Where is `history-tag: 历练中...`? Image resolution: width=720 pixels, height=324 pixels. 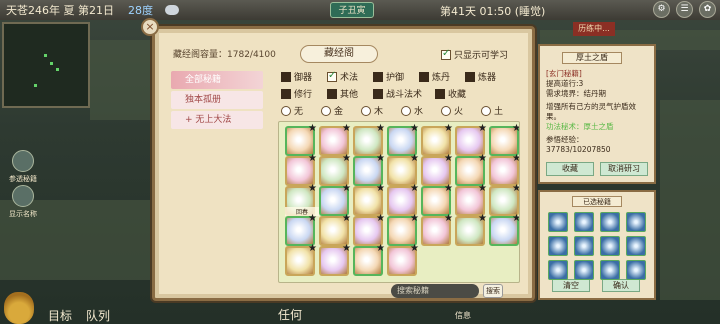 history-tag: 历练中... is located at coordinates (594, 29).